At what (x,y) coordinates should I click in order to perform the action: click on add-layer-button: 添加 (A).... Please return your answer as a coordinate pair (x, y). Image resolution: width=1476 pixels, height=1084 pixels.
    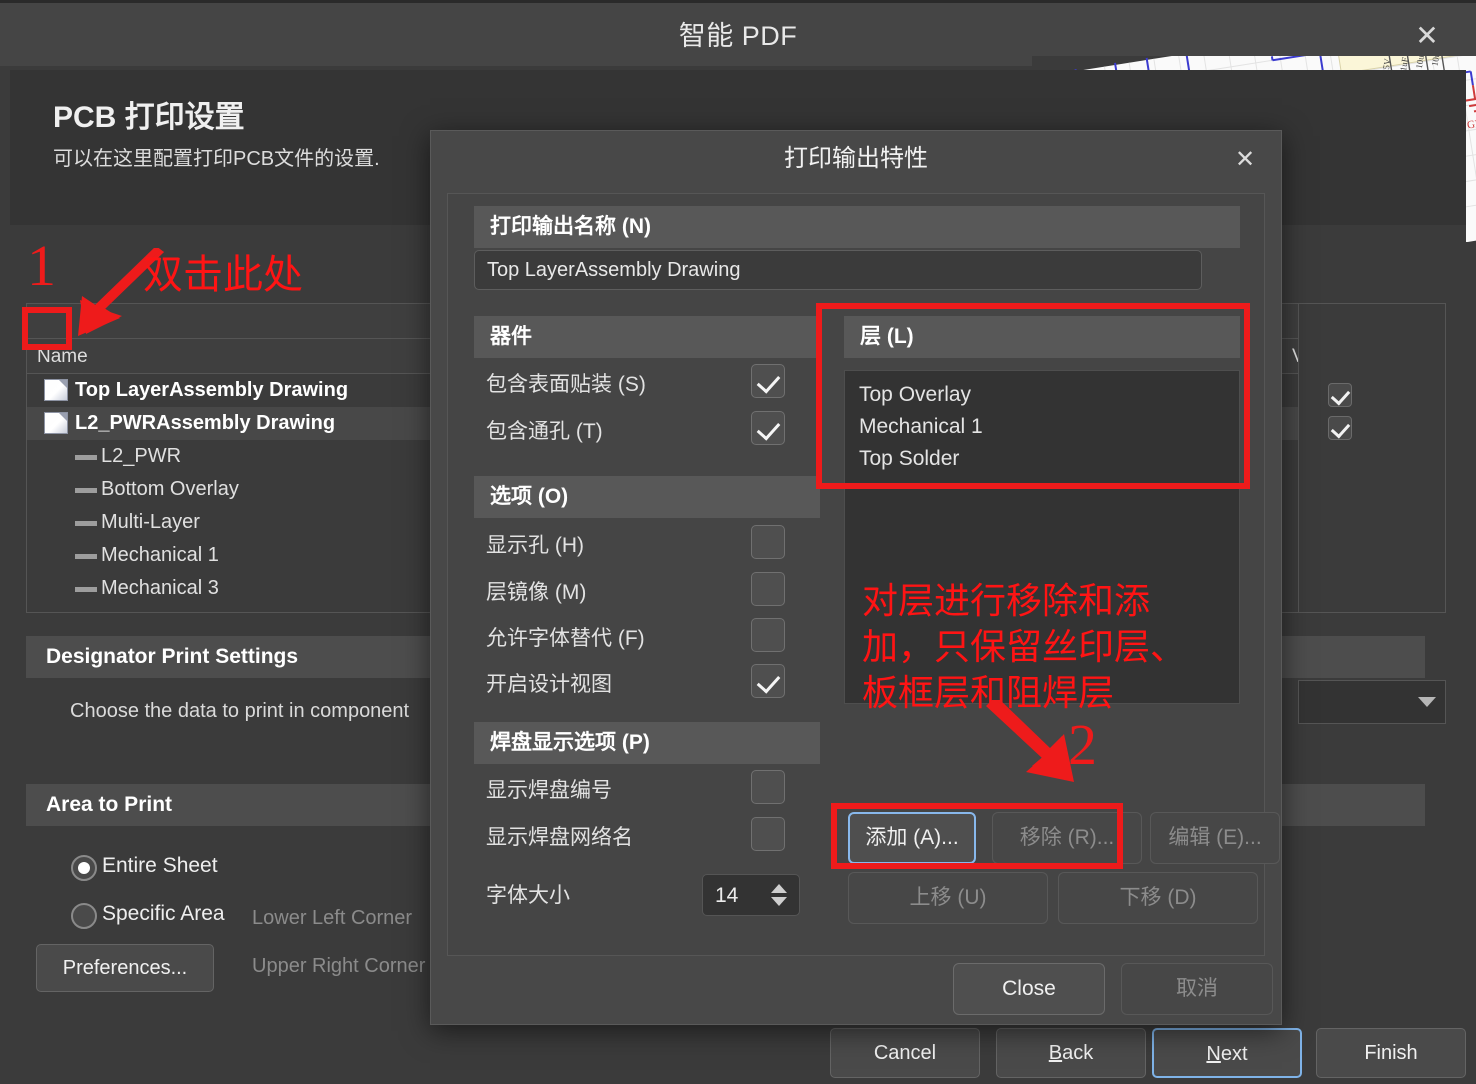
    Looking at the image, I should click on (912, 838).